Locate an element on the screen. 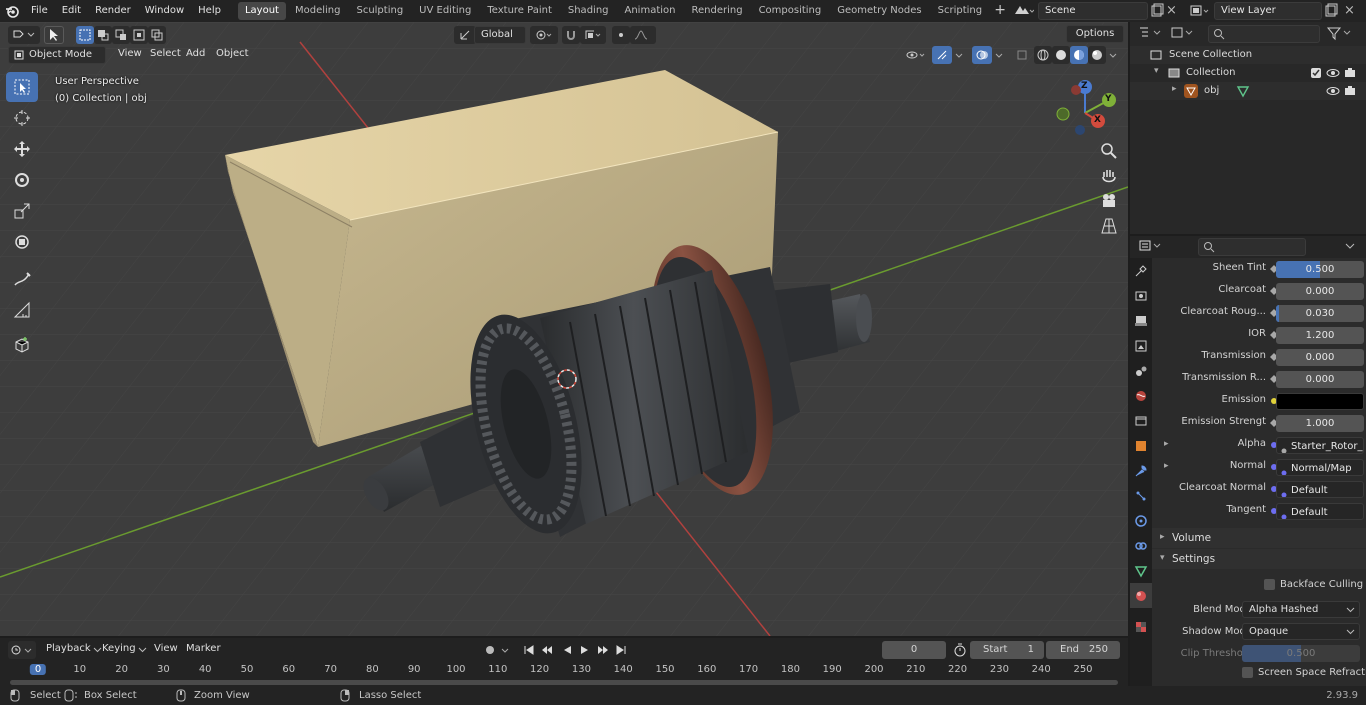  scale-tool-icon is located at coordinates (22, 211).